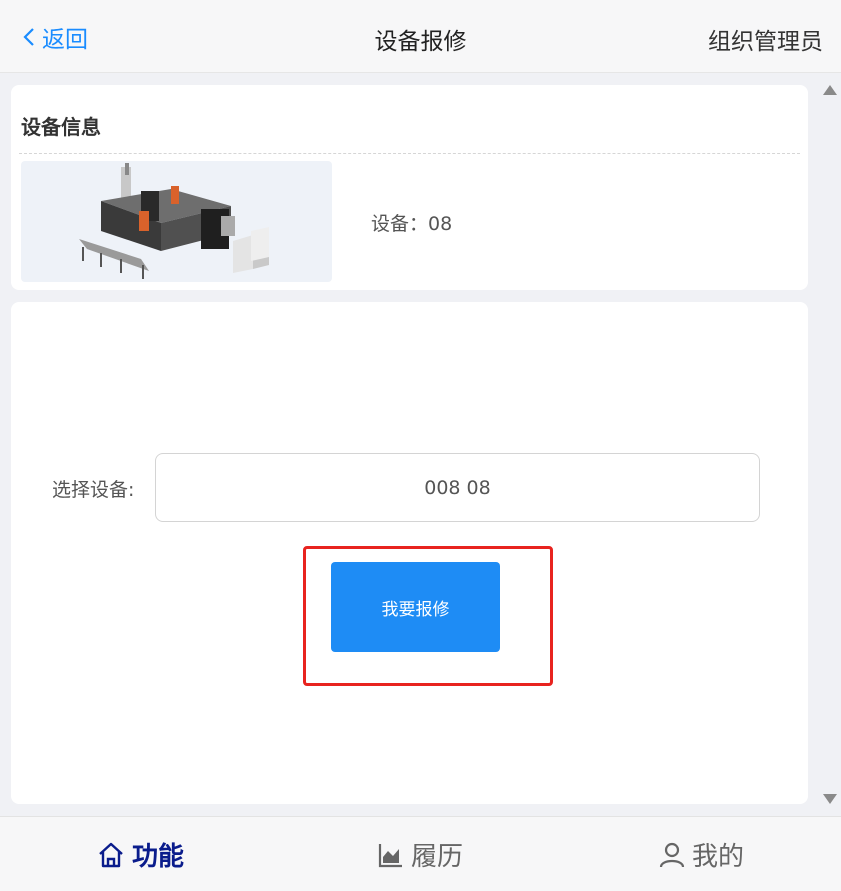 The height and width of the screenshot is (891, 841). I want to click on tab-mine-label: 我的, so click(718, 857).